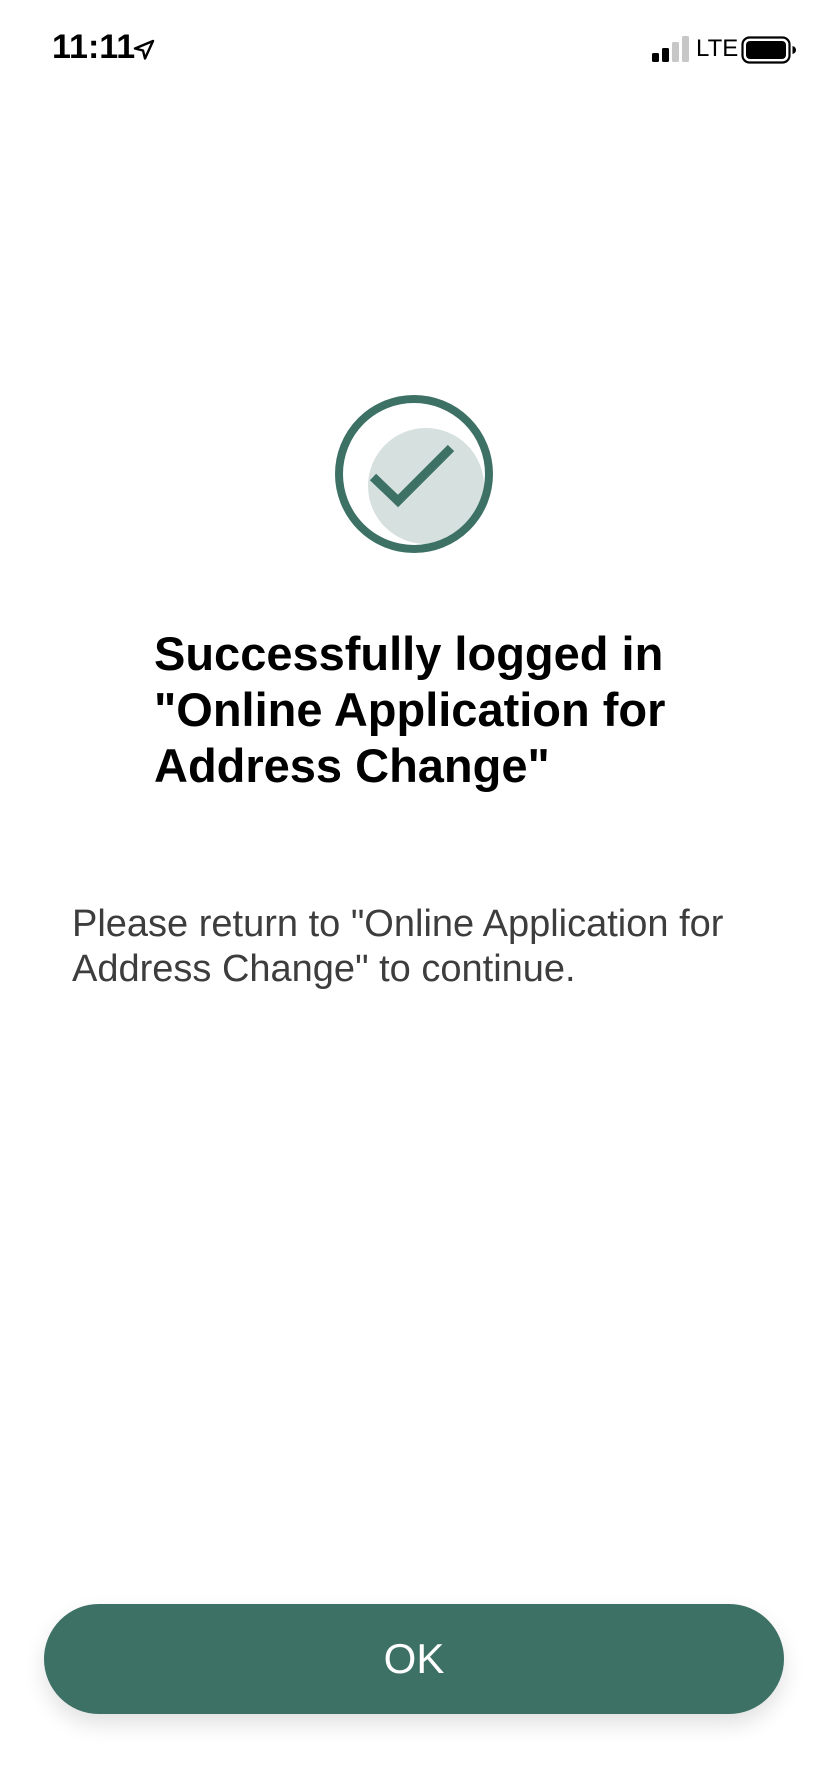 The image size is (828, 1792). What do you see at coordinates (414, 474) in the screenshot?
I see `check-circle-icon` at bounding box center [414, 474].